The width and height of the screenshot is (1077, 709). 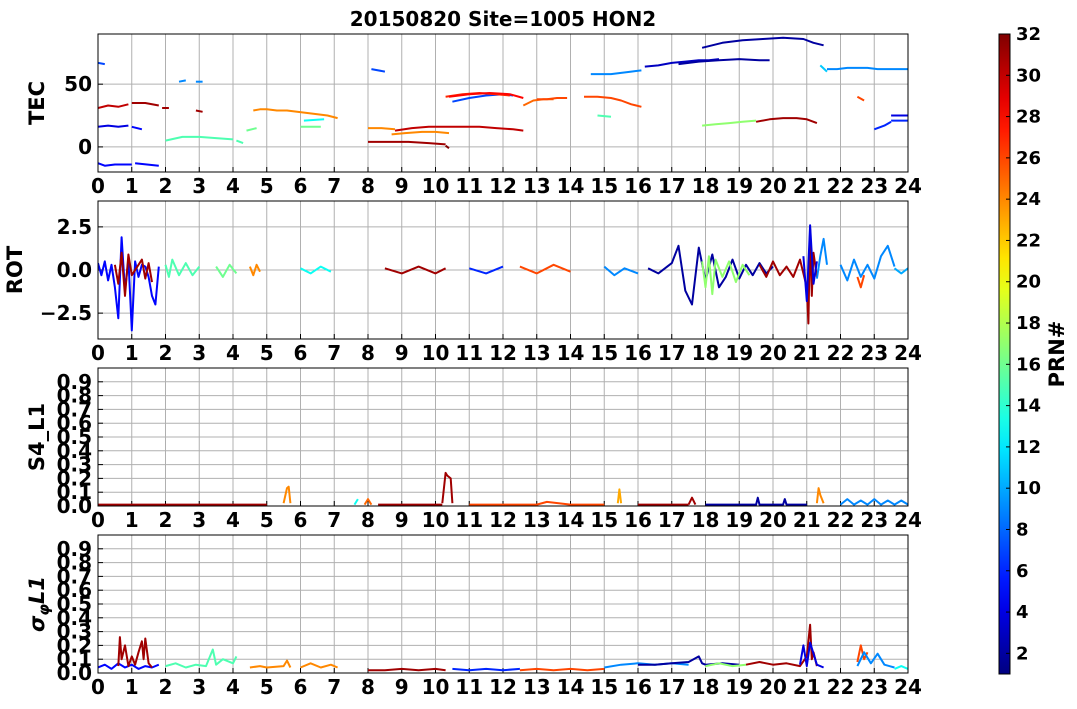 I want to click on rot-xtick-label: 6, so click(x=301, y=353).